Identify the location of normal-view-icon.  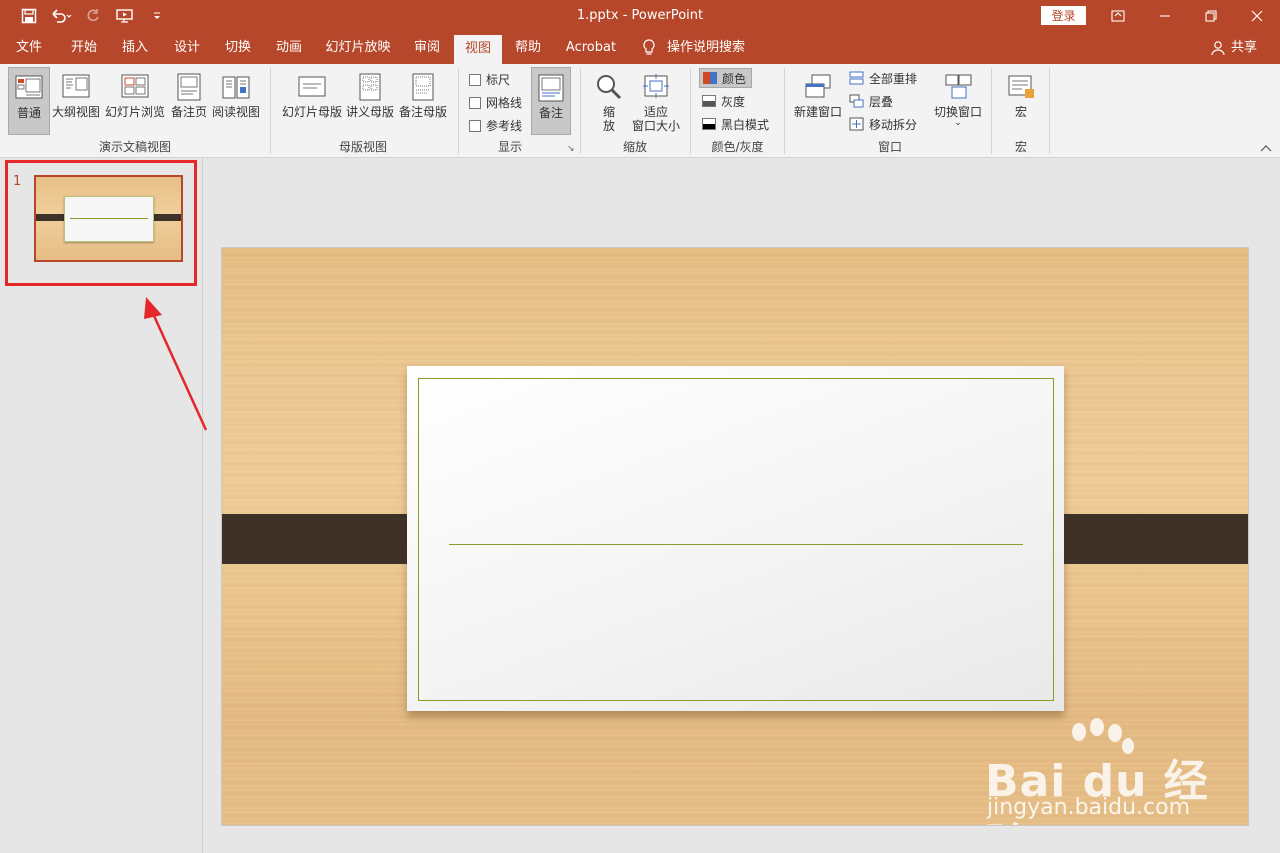
(29, 87).